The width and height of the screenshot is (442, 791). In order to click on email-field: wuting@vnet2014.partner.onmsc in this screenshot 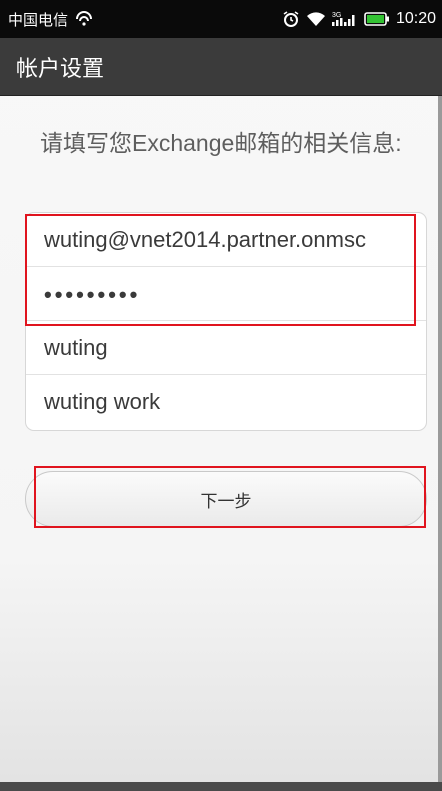, I will do `click(226, 240)`.